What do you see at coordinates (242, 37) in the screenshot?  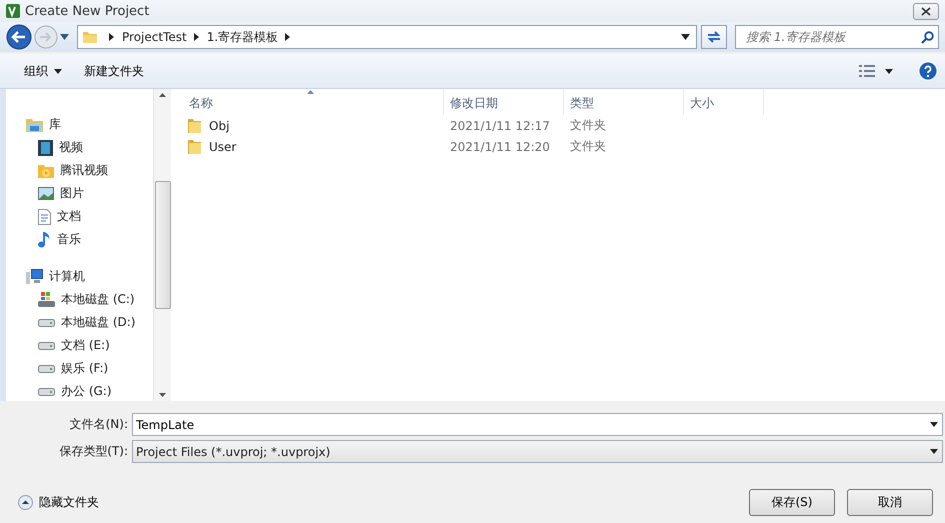 I see `breadcrumb: 1.寄存器模板` at bounding box center [242, 37].